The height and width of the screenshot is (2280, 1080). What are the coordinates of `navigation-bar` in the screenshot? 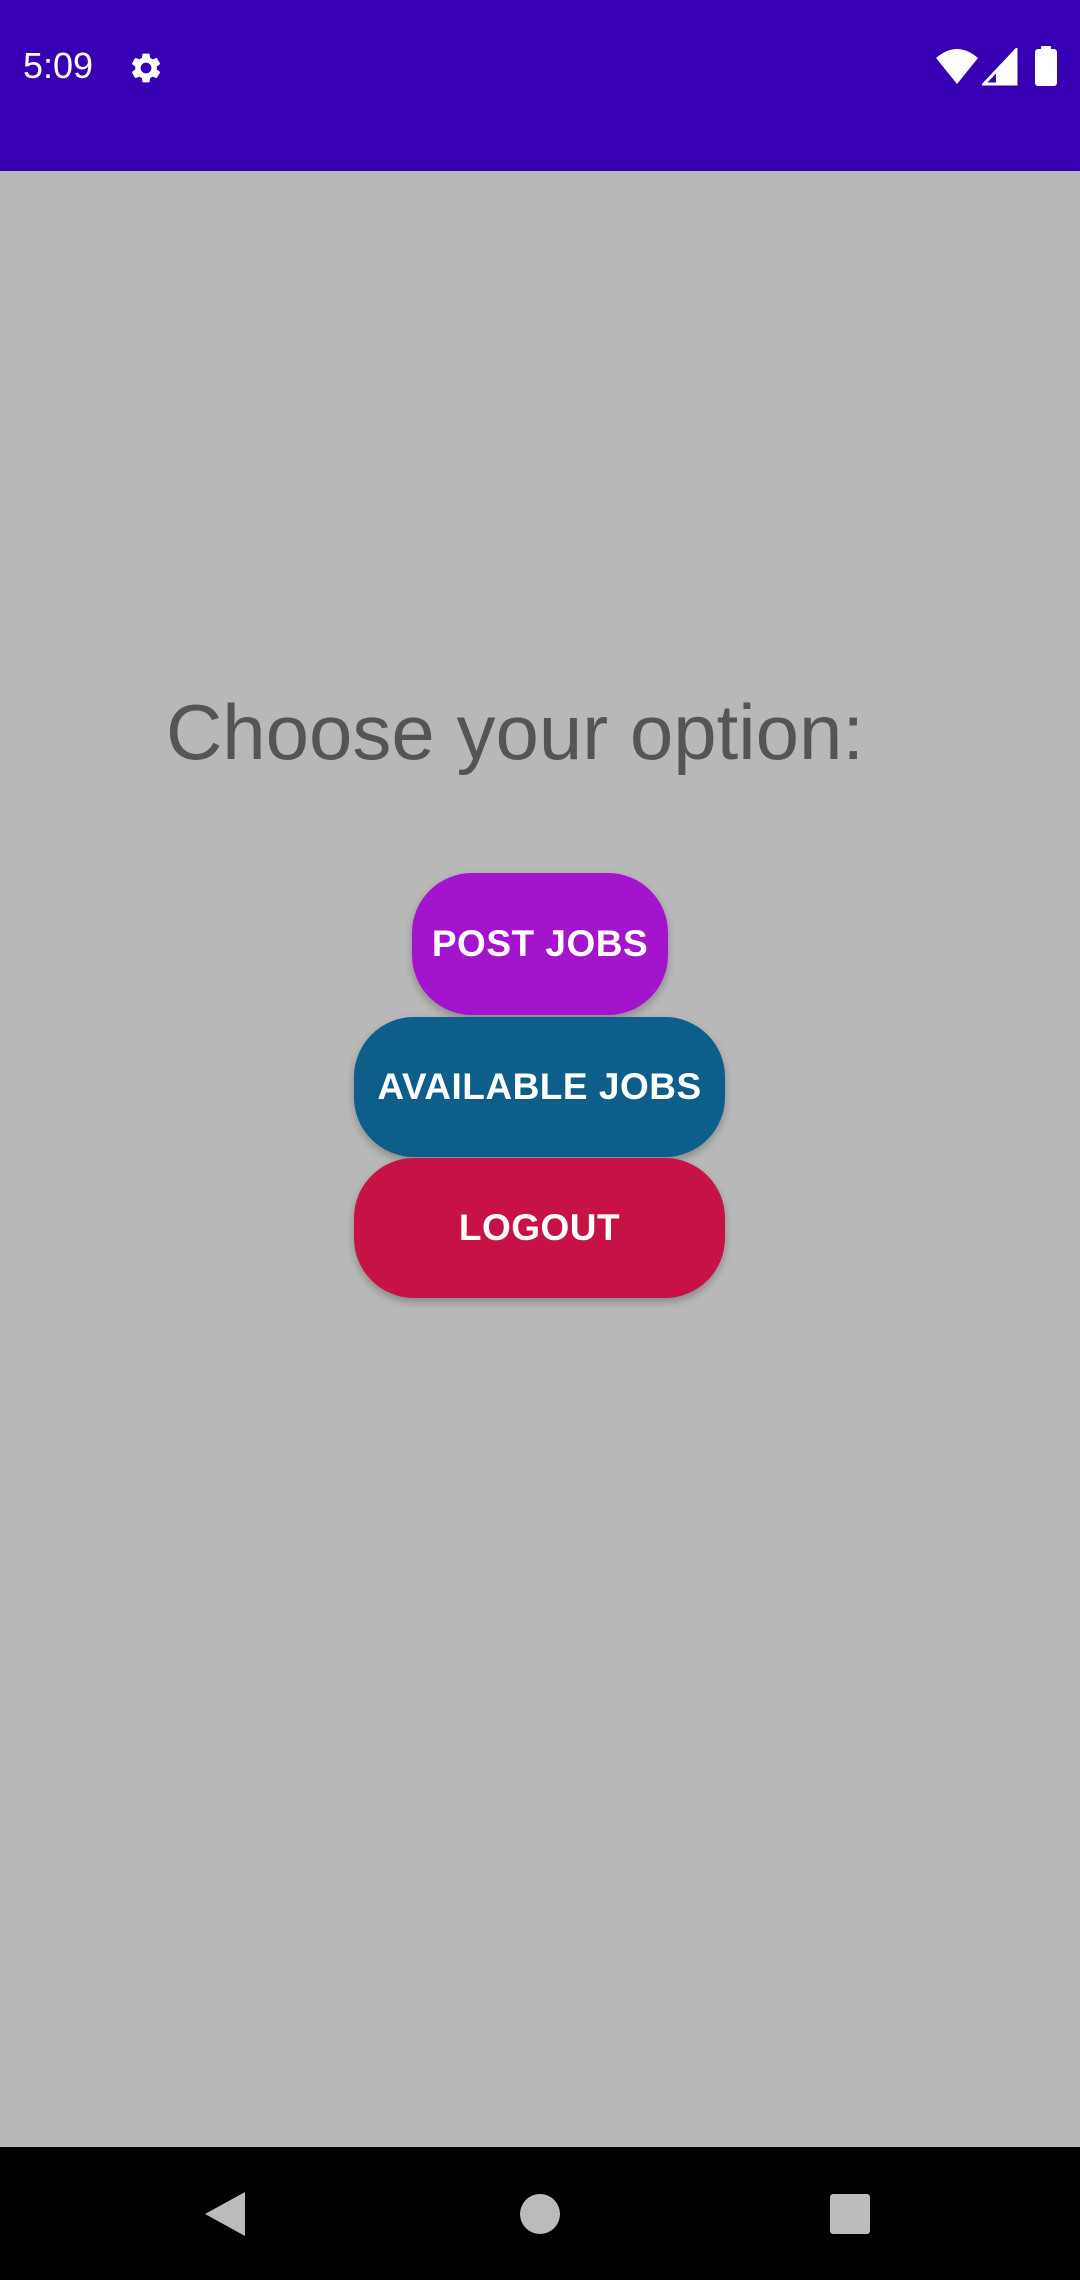 It's located at (540, 2213).